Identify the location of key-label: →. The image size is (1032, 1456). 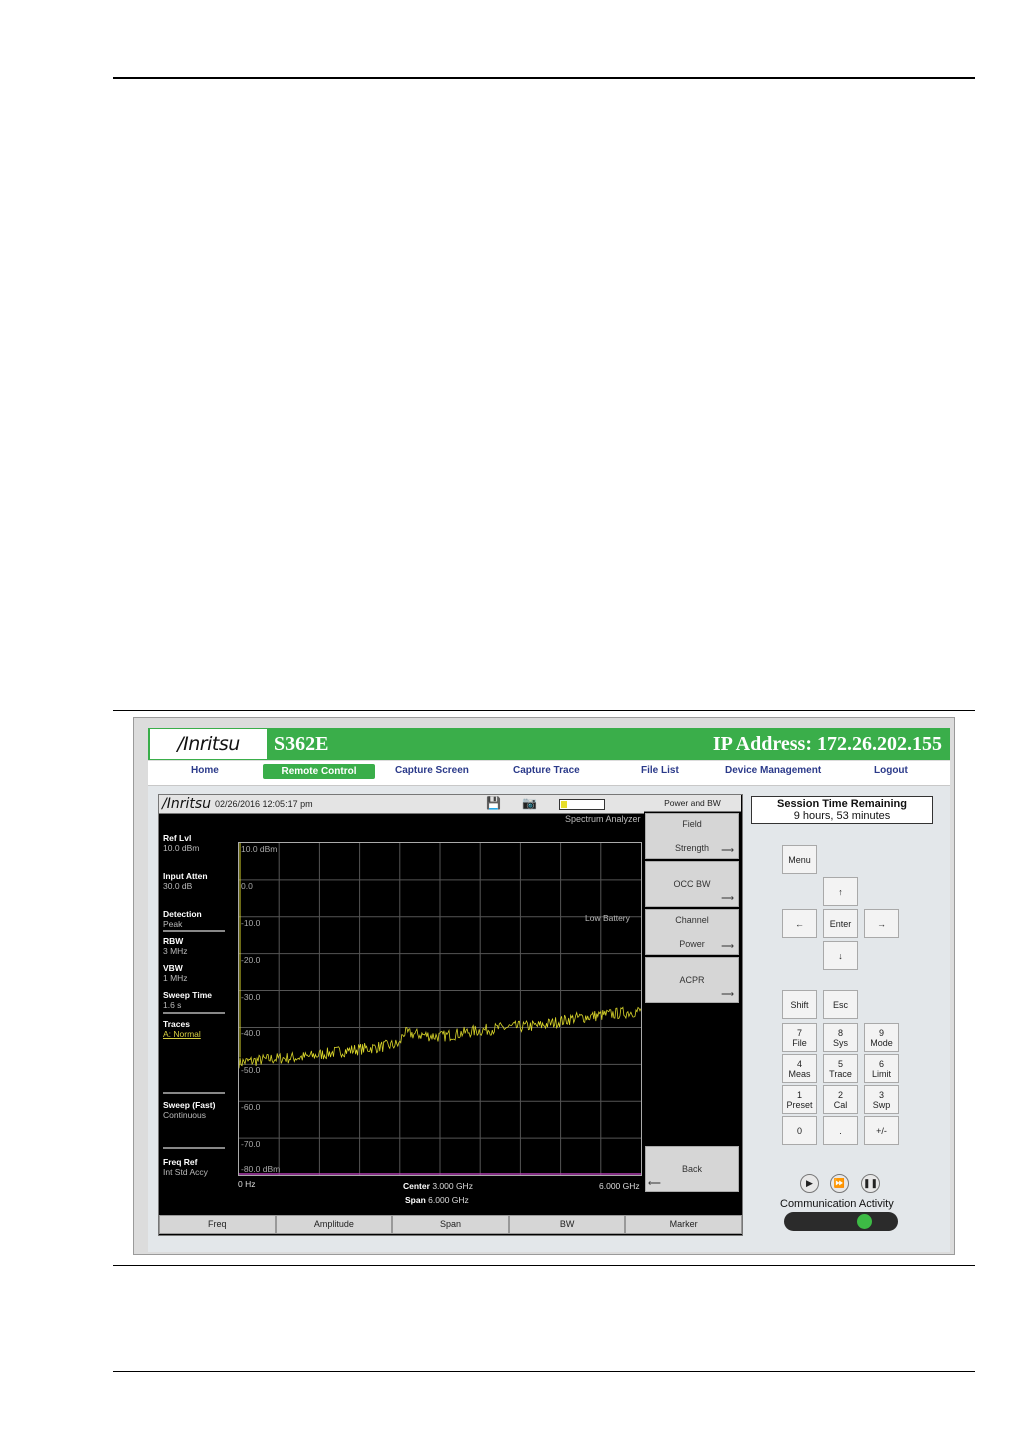
(881, 923).